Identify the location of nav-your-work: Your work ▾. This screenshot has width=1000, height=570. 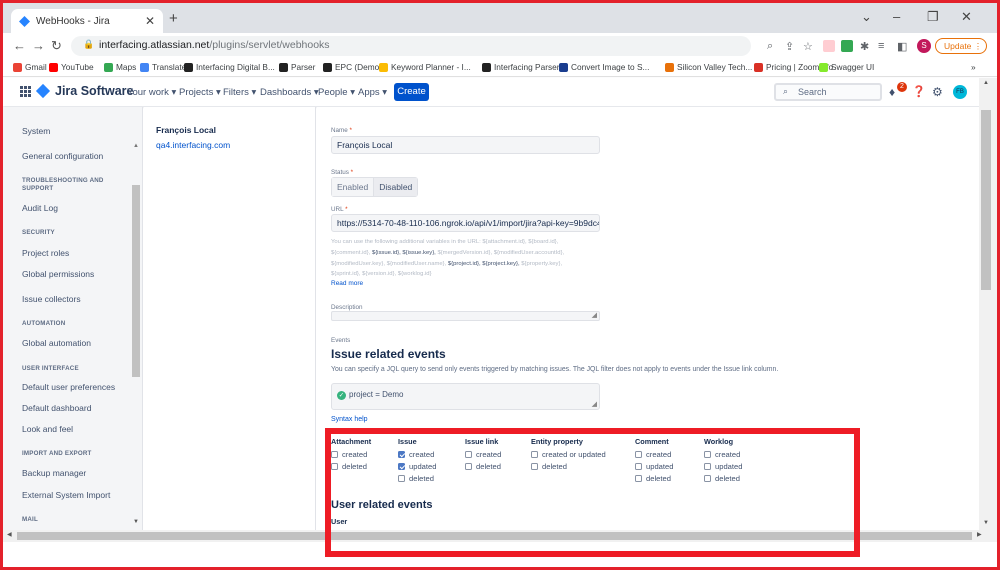
(151, 92).